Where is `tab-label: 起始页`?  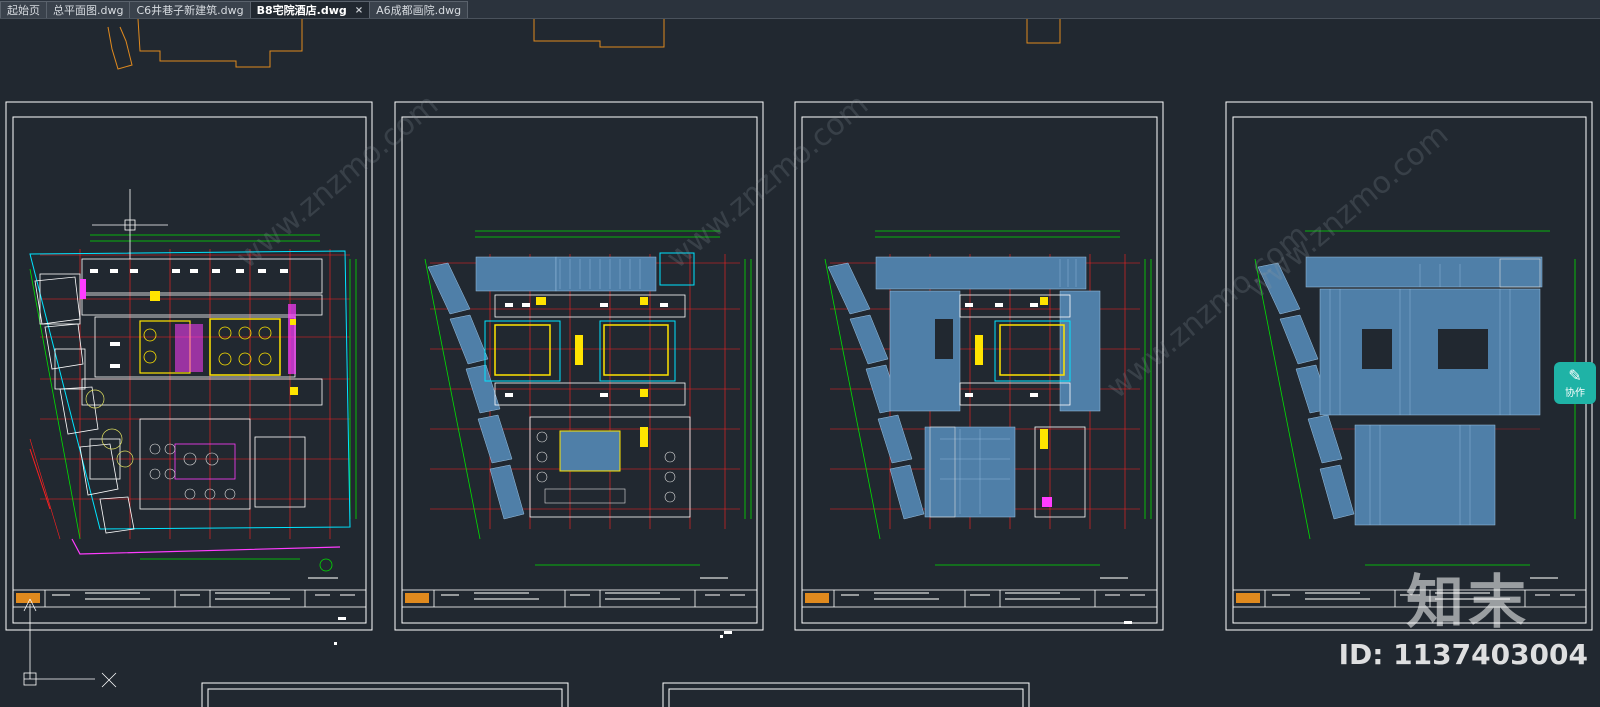 tab-label: 起始页 is located at coordinates (23, 10).